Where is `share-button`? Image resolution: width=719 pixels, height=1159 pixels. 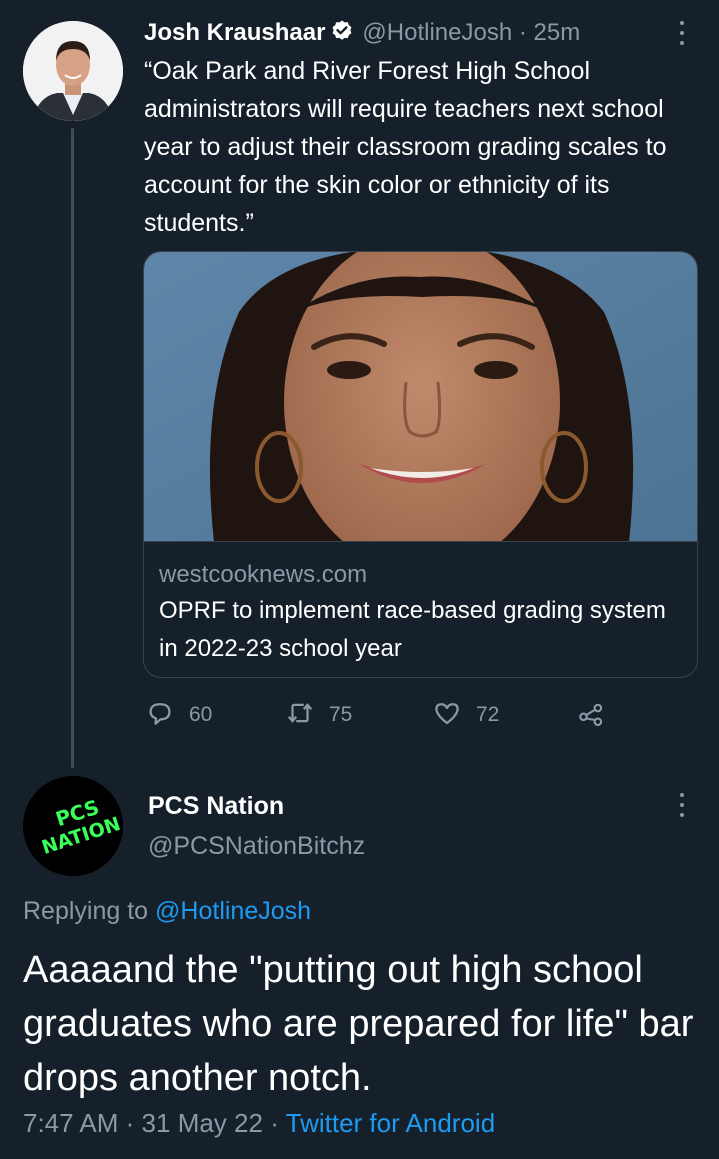
share-button is located at coordinates (591, 715).